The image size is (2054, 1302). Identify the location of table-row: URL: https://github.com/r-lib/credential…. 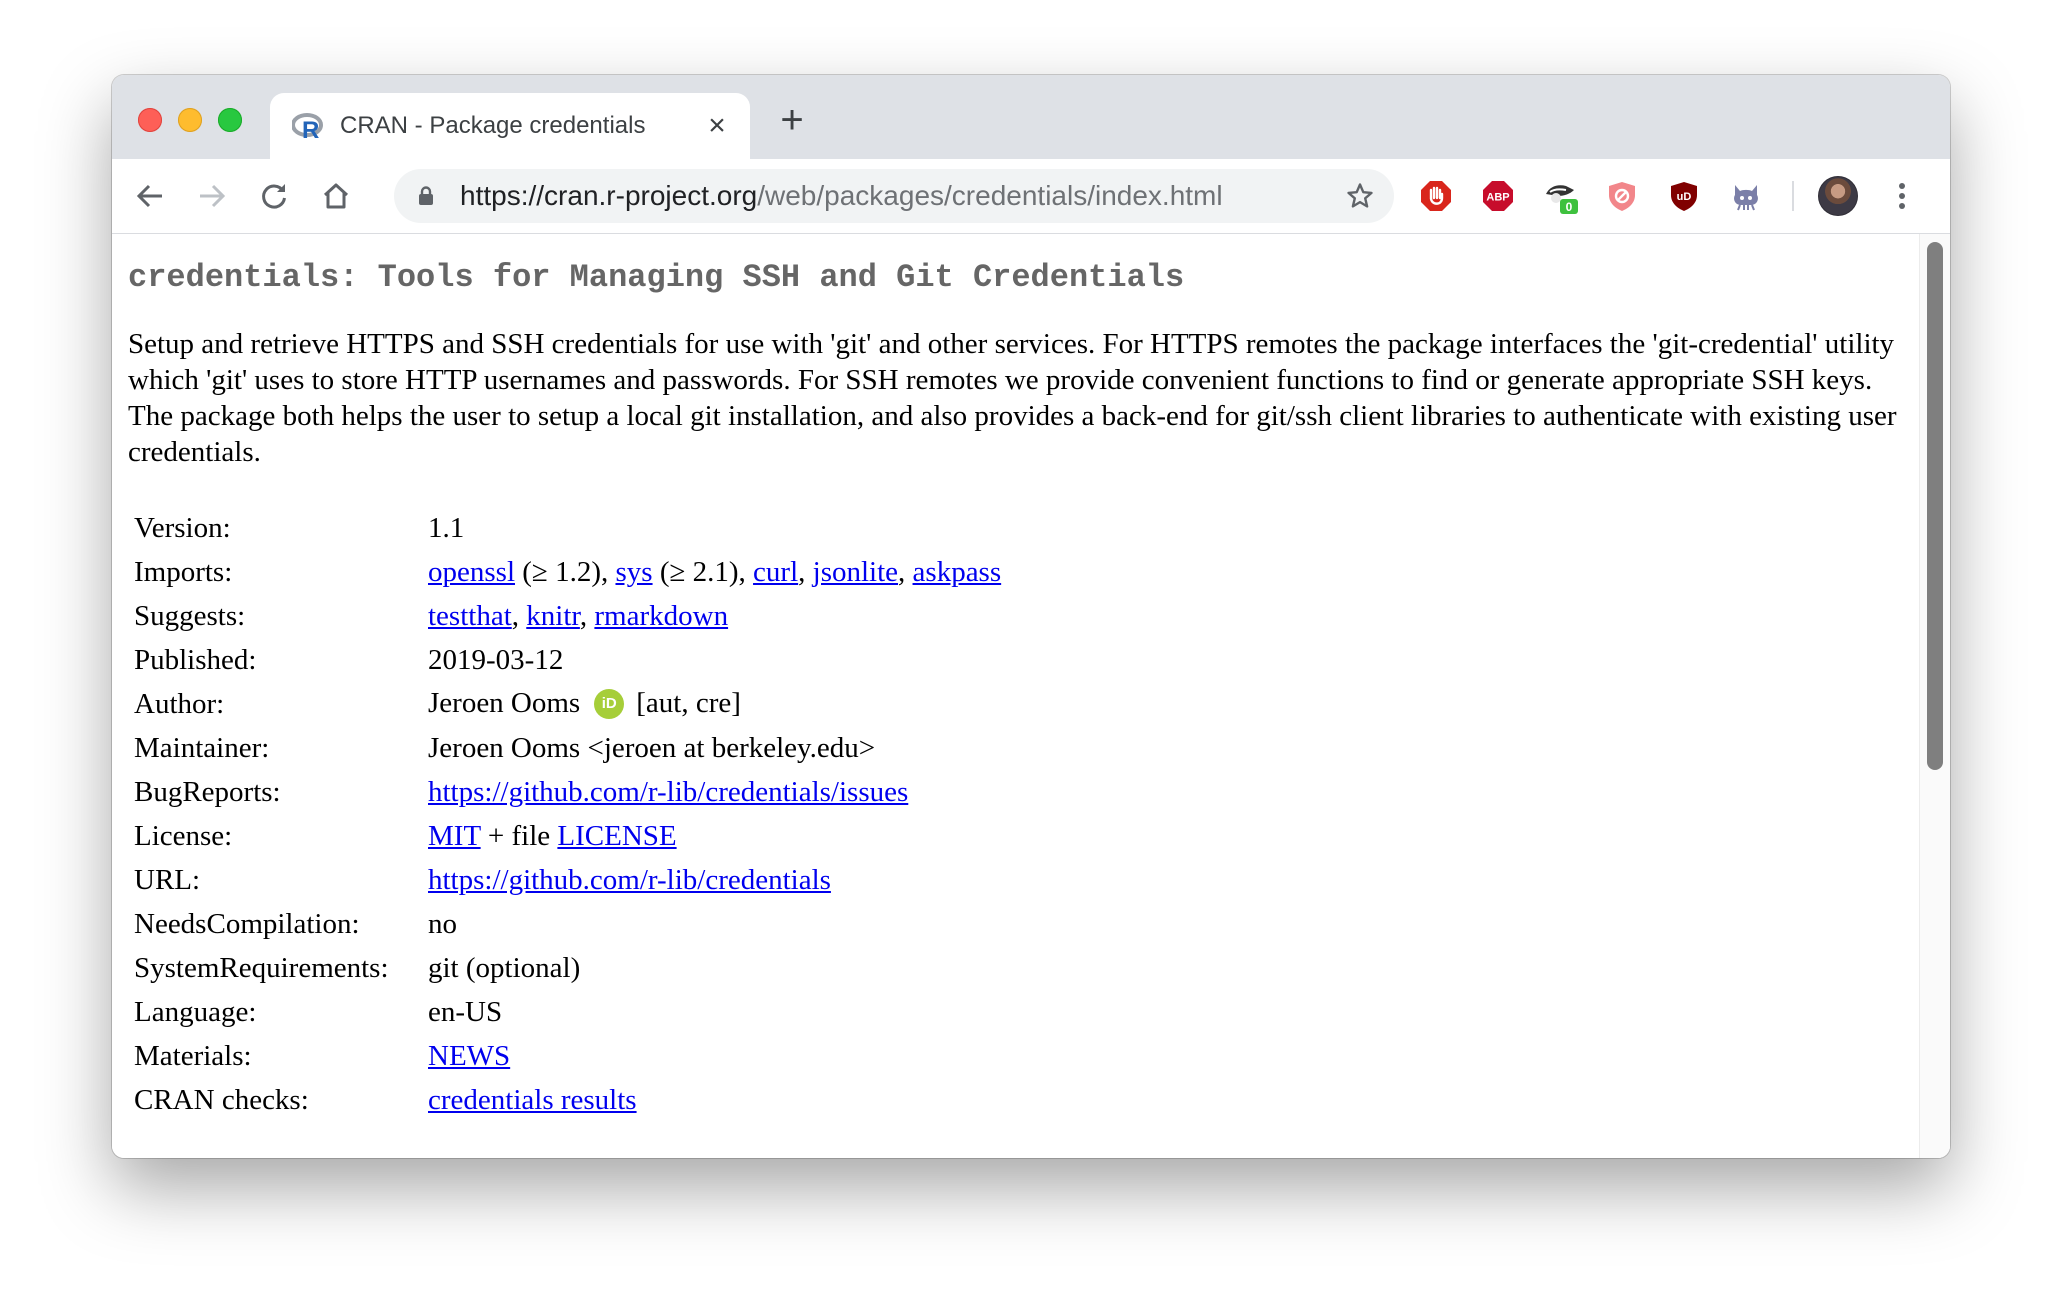
(567, 880).